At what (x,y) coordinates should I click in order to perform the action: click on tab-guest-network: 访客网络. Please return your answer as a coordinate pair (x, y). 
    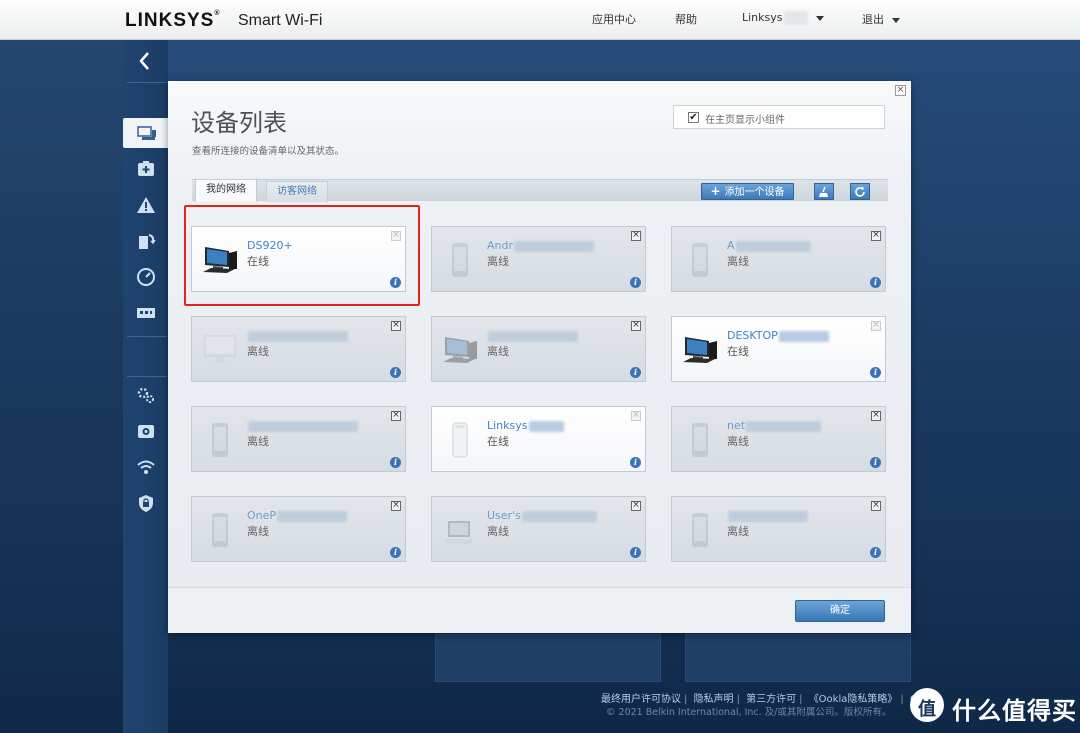
    Looking at the image, I should click on (297, 191).